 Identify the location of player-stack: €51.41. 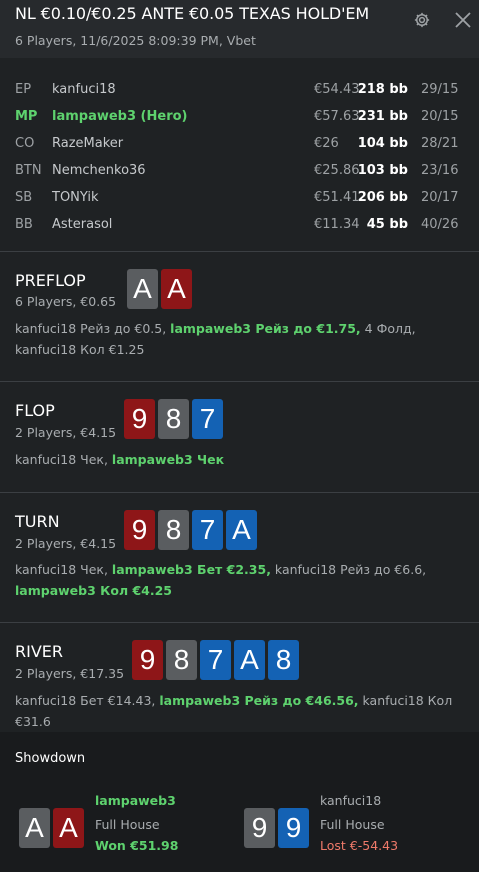
(337, 197).